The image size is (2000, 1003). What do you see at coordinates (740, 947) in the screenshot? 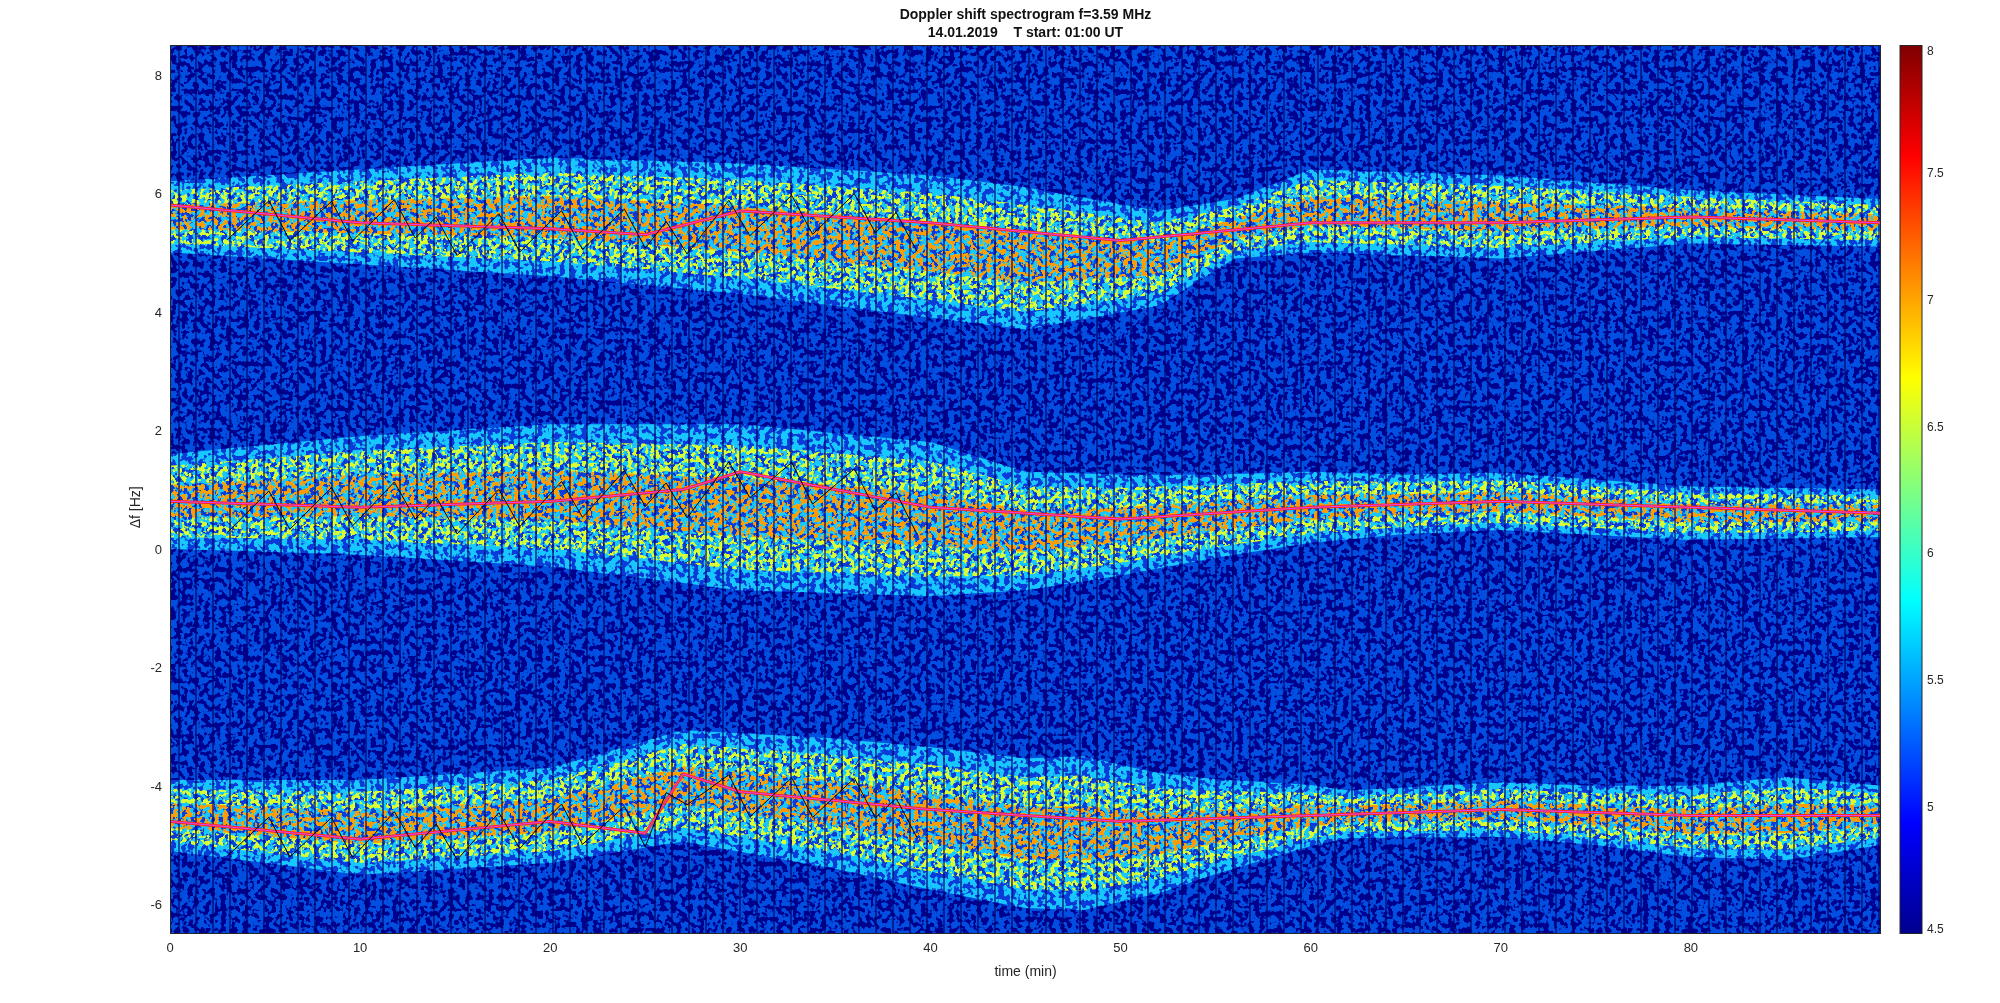
I see `axis-tick-label: 30` at bounding box center [740, 947].